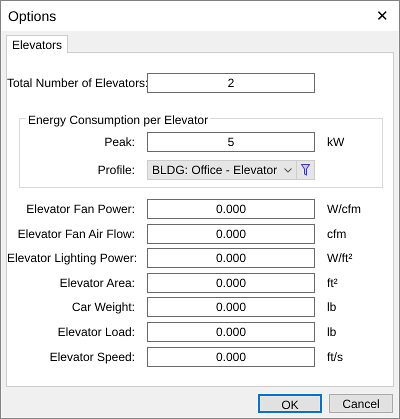  Describe the element at coordinates (335, 142) in the screenshot. I see `unit-label: kW` at that location.